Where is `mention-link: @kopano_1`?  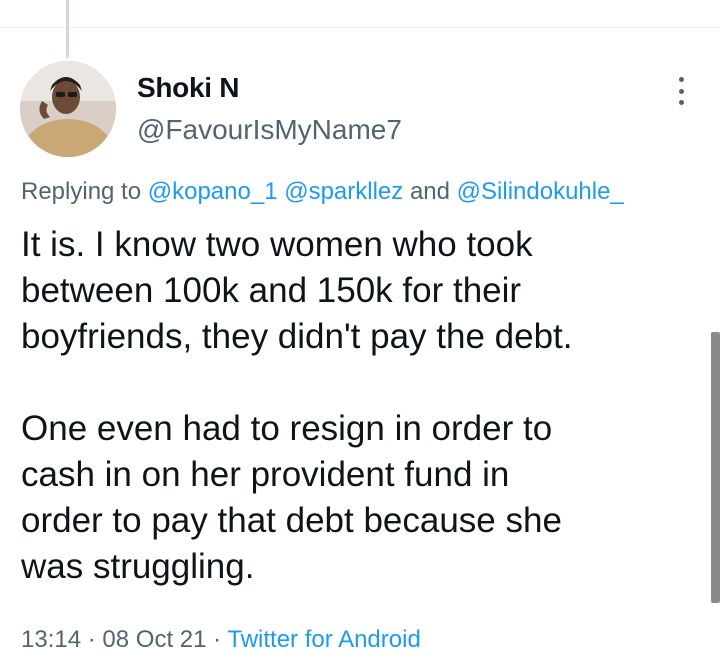 mention-link: @kopano_1 is located at coordinates (213, 191).